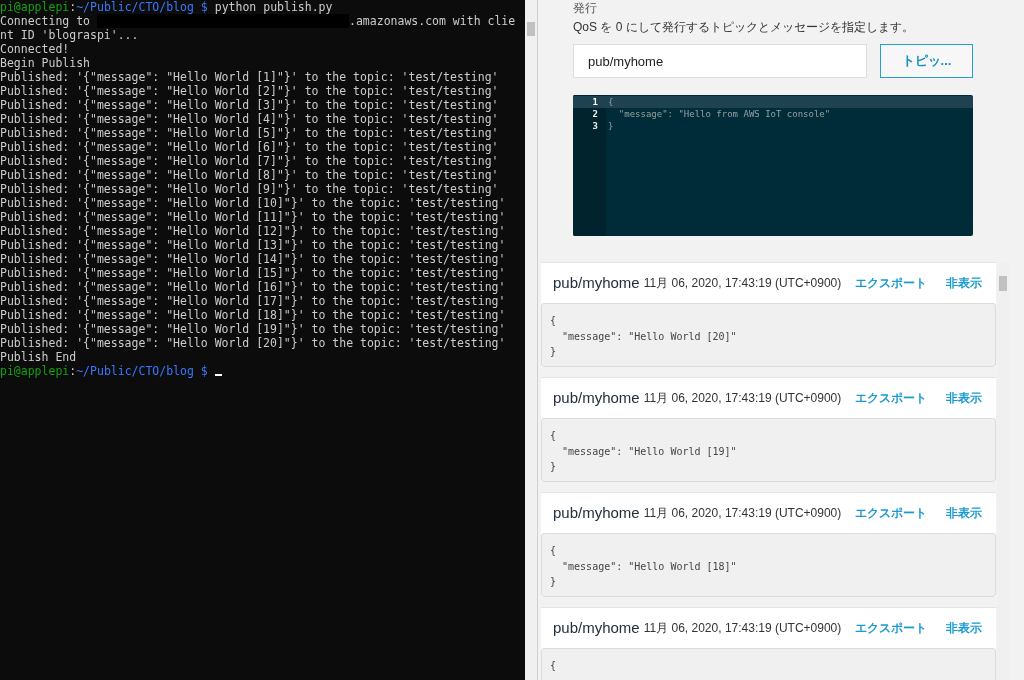 This screenshot has height=680, width=1024. Describe the element at coordinates (595, 114) in the screenshot. I see `line-number: 2` at that location.